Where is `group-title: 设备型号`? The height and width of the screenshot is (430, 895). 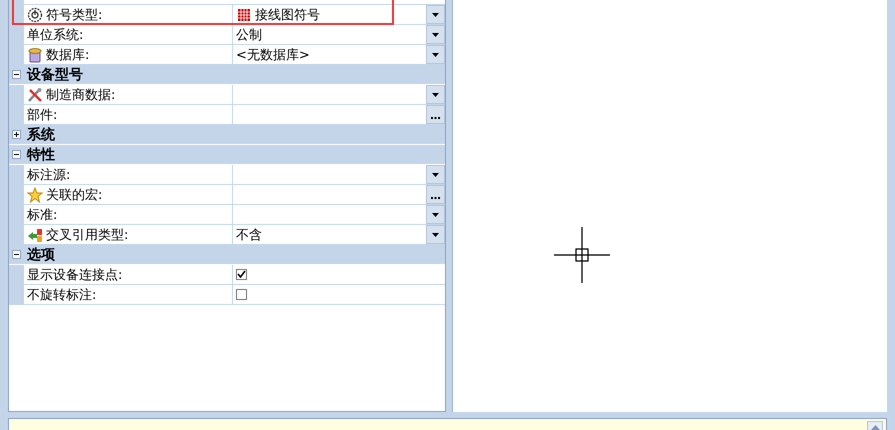
group-title: 设备型号 is located at coordinates (55, 75).